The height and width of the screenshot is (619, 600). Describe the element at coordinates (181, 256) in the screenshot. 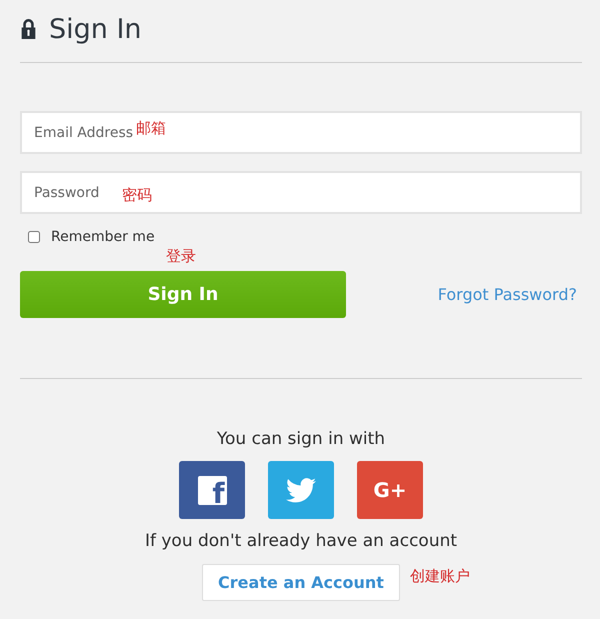

I see `annotation: 登录` at that location.